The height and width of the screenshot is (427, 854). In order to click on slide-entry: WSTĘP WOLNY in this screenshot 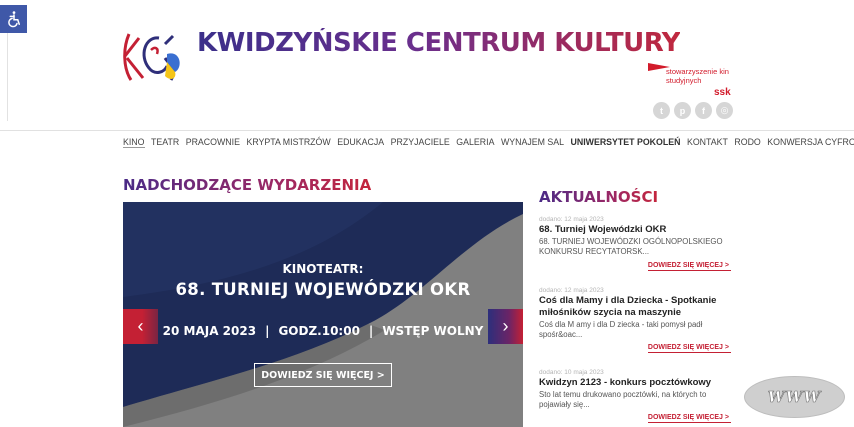, I will do `click(433, 331)`.